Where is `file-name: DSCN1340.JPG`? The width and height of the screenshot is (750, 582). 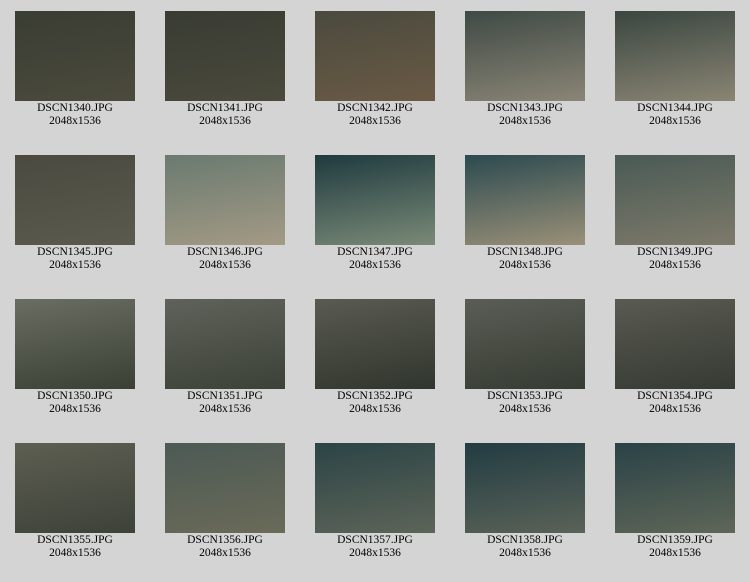
file-name: DSCN1340.JPG is located at coordinates (75, 108).